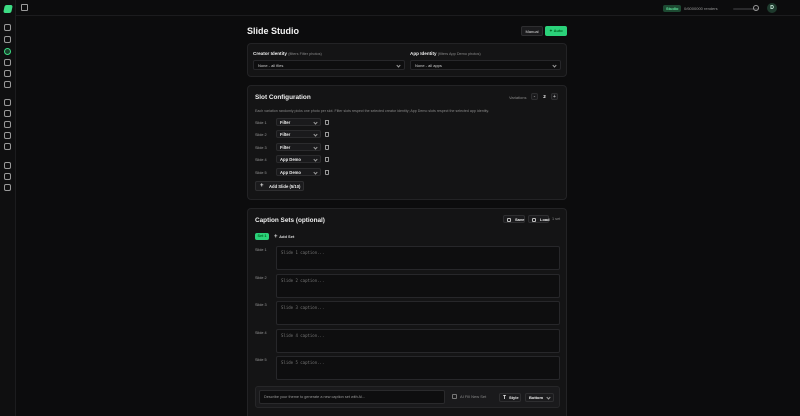 The width and height of the screenshot is (800, 416). What do you see at coordinates (270, 53) in the screenshot?
I see `creator-identity-title: Creator Identity` at bounding box center [270, 53].